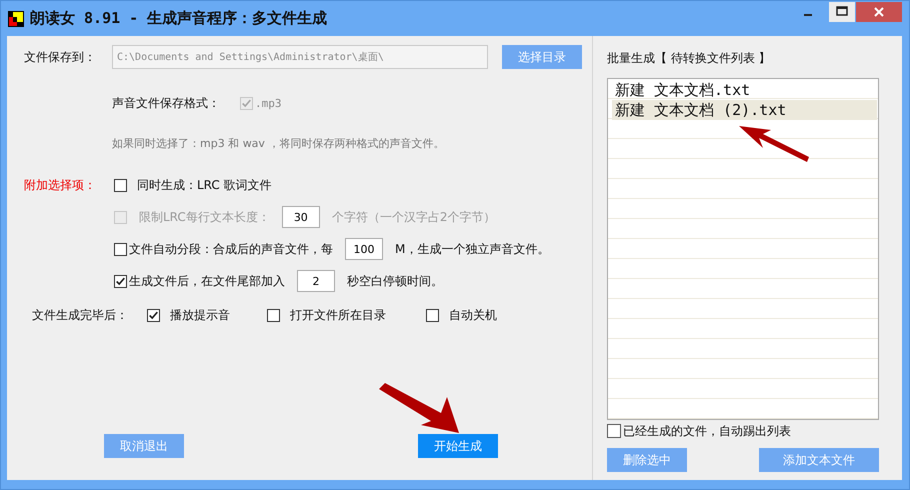  What do you see at coordinates (316, 281) in the screenshot?
I see `number-field: 2` at bounding box center [316, 281].